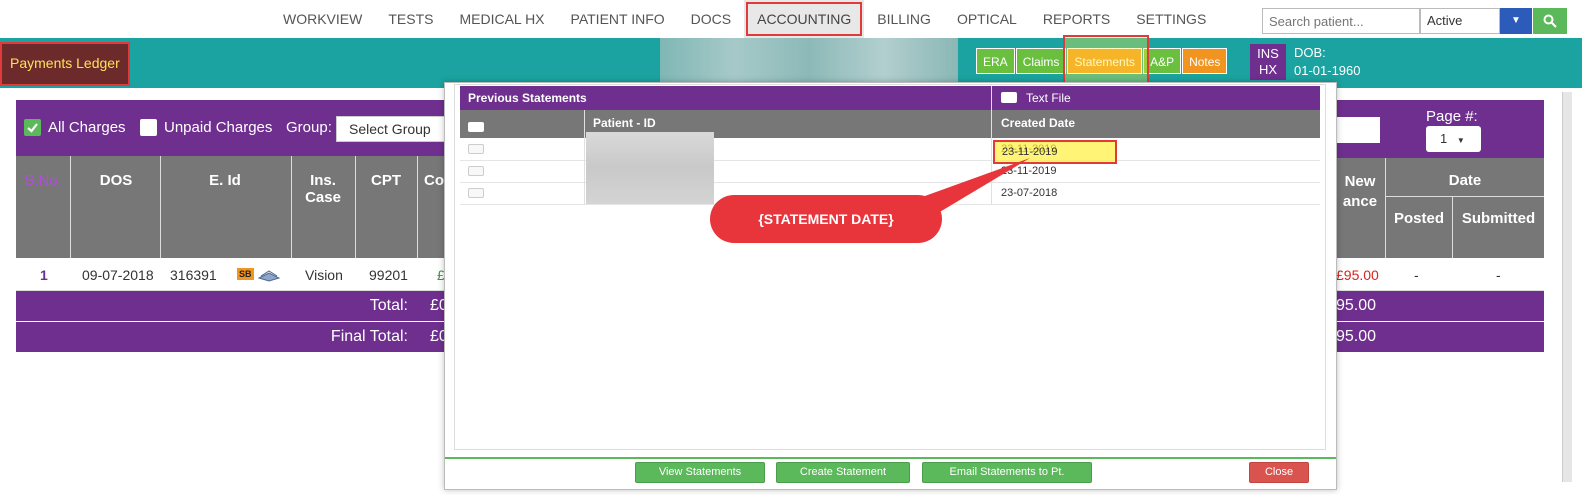 The height and width of the screenshot is (495, 1582). What do you see at coordinates (232, 337) in the screenshot?
I see `final-total-row: Final Total: £0` at bounding box center [232, 337].